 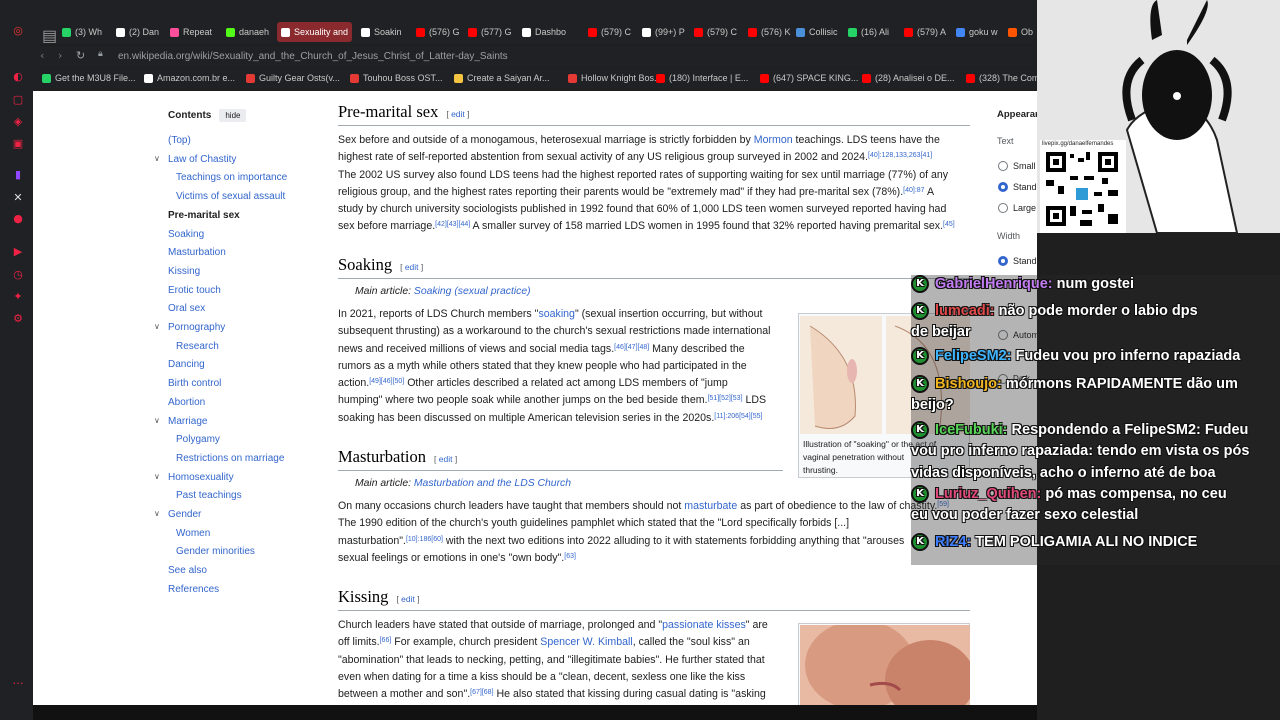 What do you see at coordinates (186, 402) in the screenshot?
I see `toc-item: Abortion` at bounding box center [186, 402].